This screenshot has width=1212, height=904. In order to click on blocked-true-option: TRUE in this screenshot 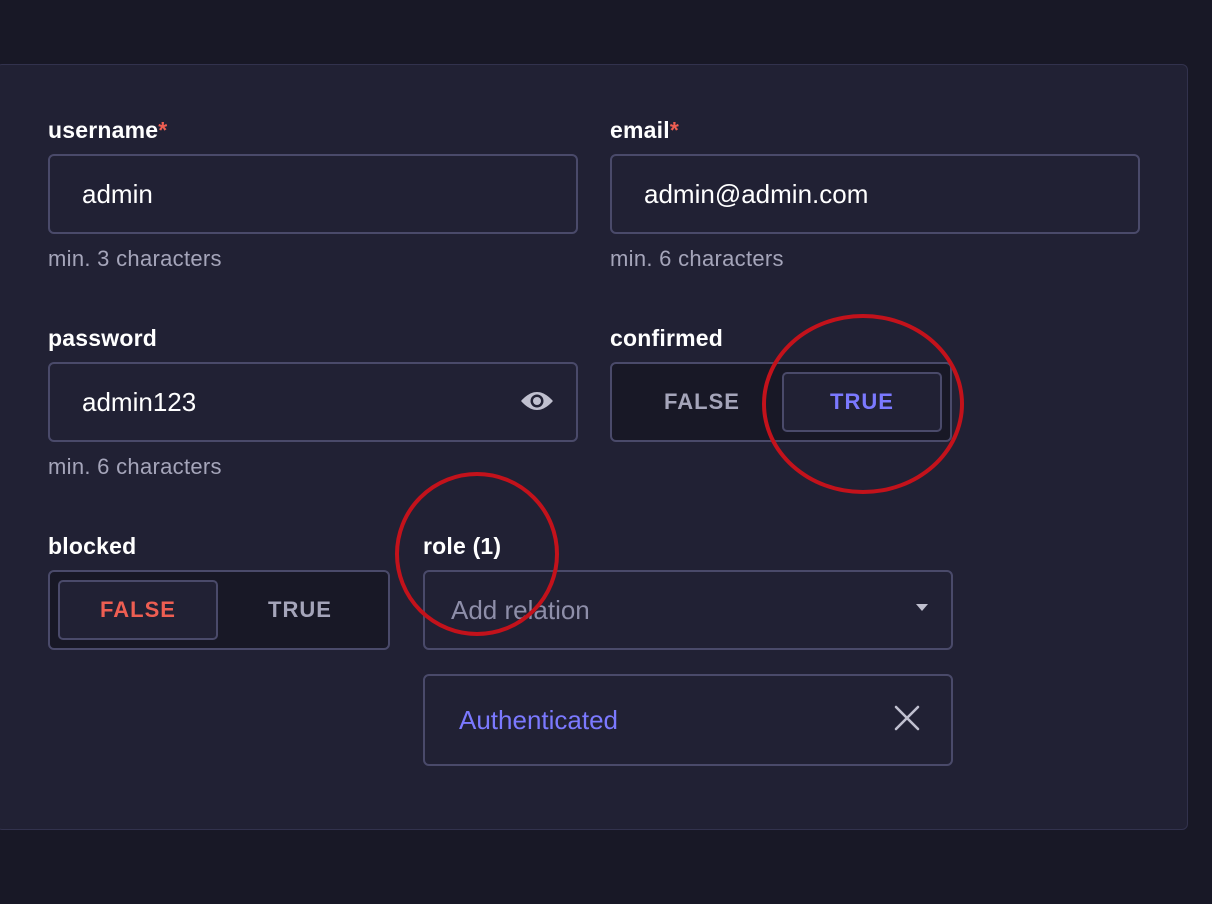, I will do `click(300, 610)`.